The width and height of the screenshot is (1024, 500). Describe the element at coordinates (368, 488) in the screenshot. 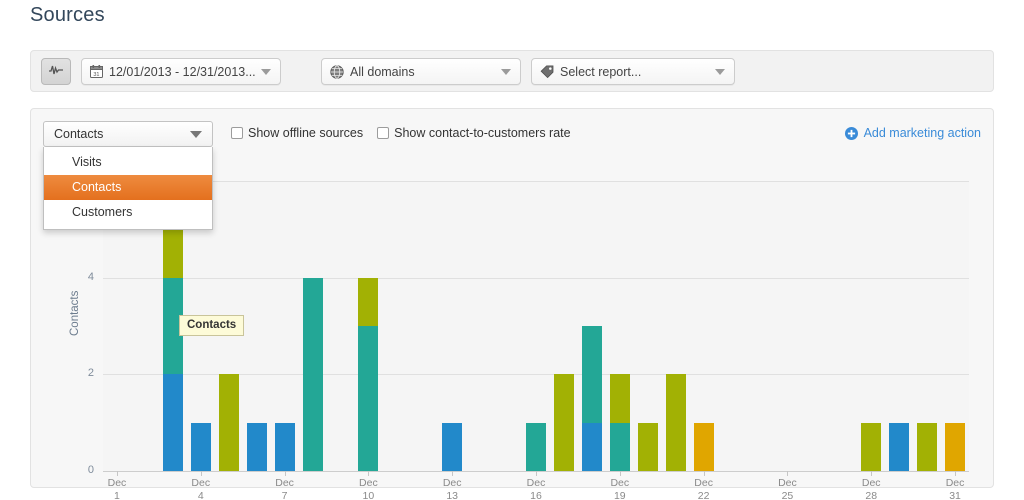

I see `x-axis-tick-label: Dec 10` at that location.